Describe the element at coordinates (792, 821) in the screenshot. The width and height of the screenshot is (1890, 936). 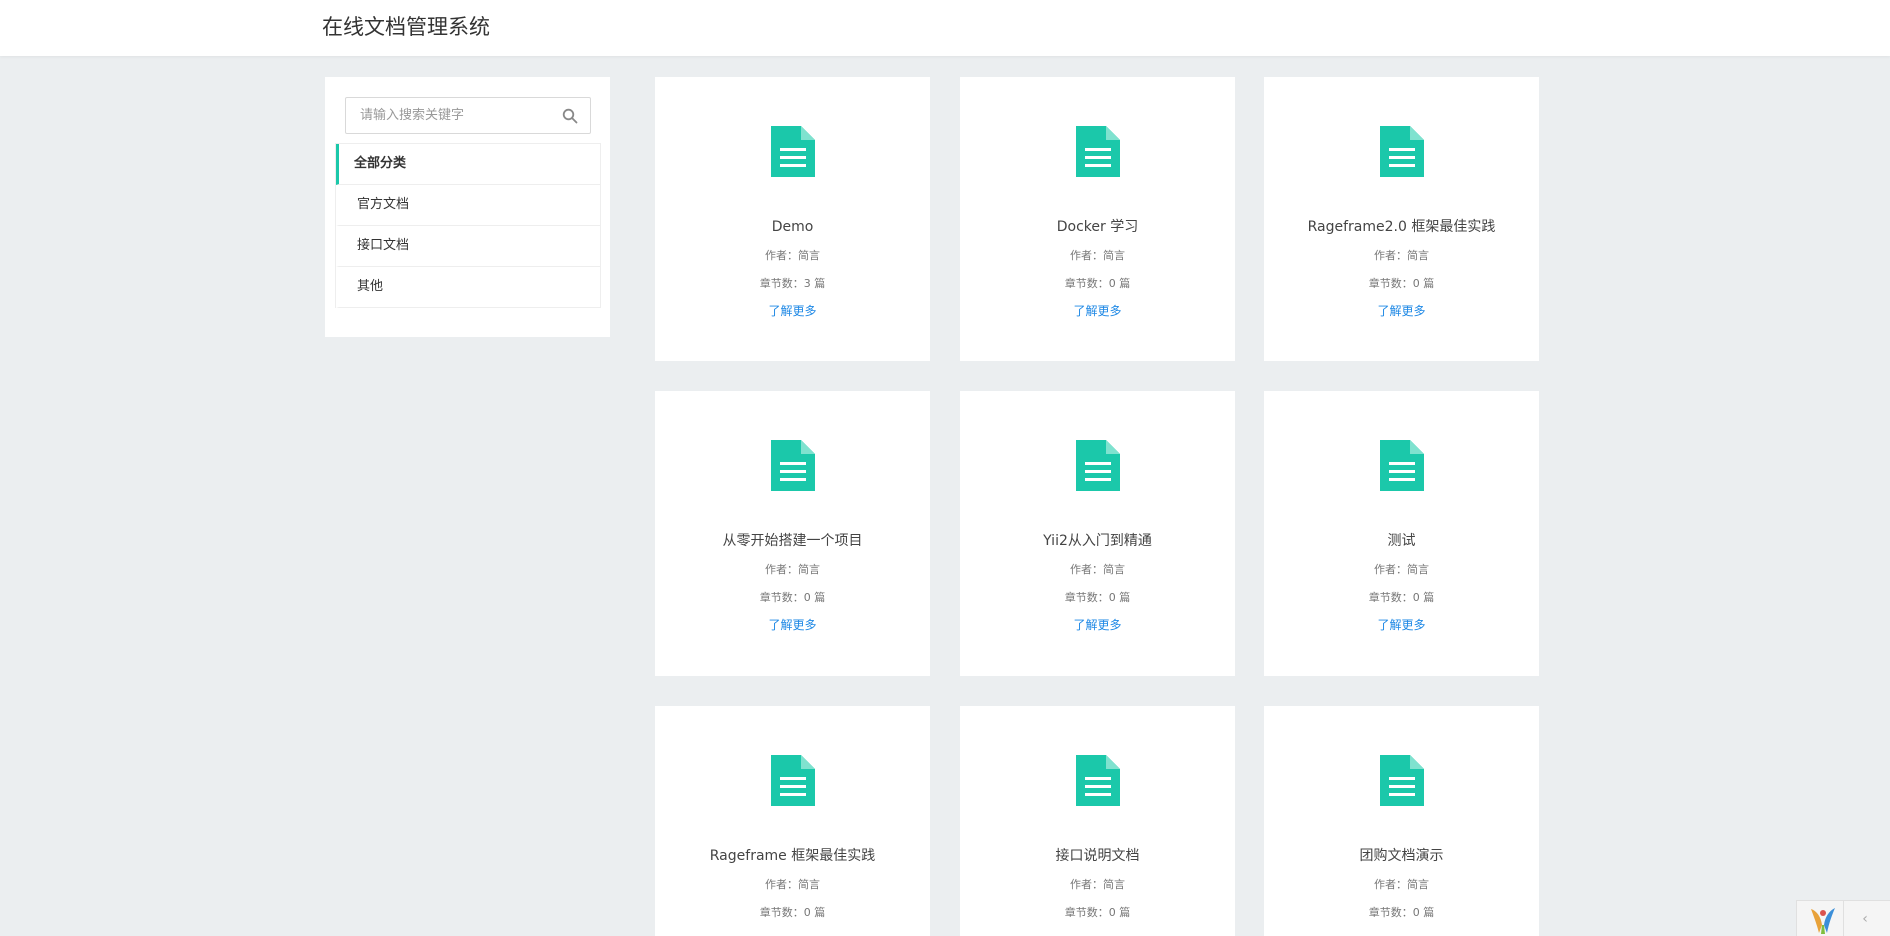
I see `doc-card: Rageframe 框架最佳实践 作者：简言 章节数：0 篇` at that location.